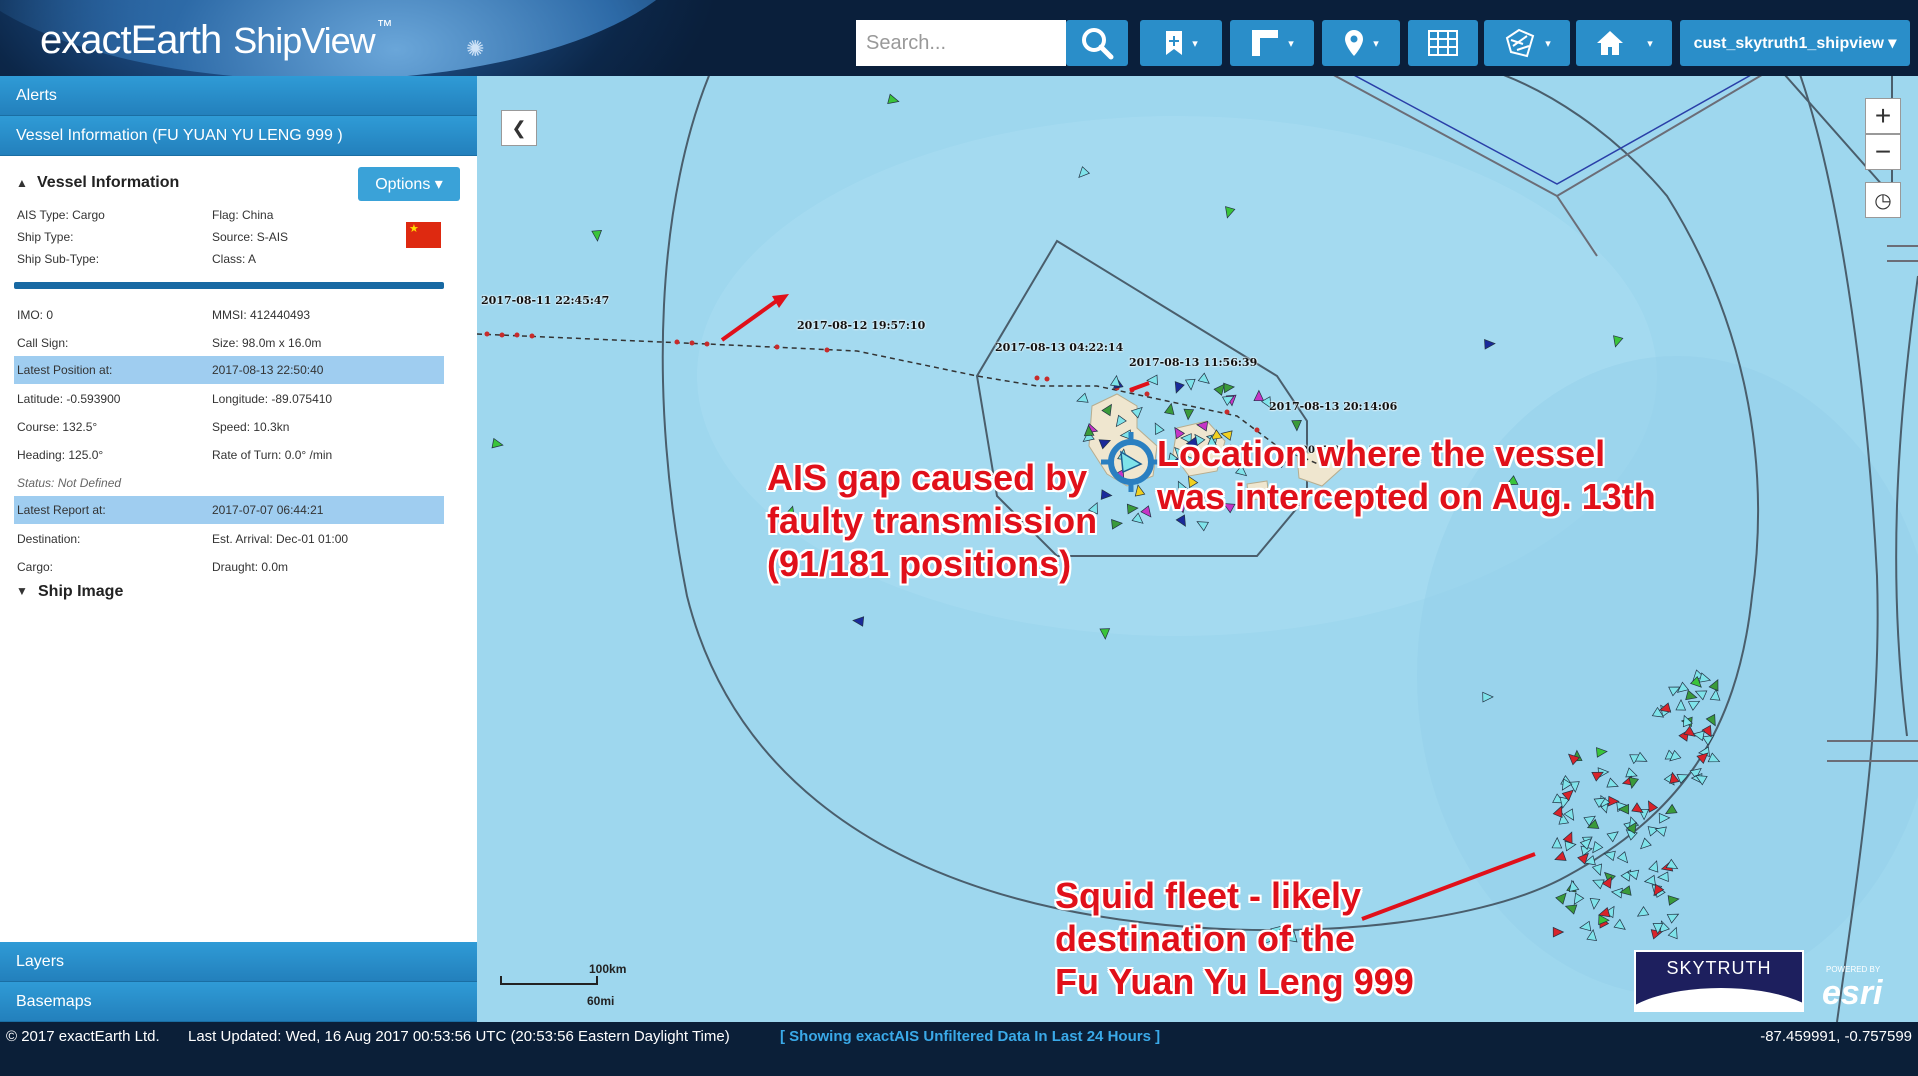 The height and width of the screenshot is (1076, 1918). Describe the element at coordinates (43, 343) in the screenshot. I see `call-sign: Call Sign:` at that location.